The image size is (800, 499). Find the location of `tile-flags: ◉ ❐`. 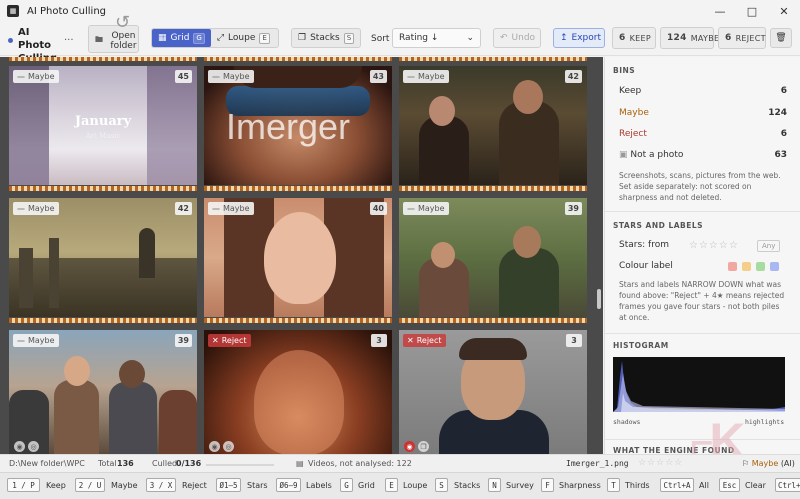

tile-flags: ◉ ❐ is located at coordinates (416, 446).